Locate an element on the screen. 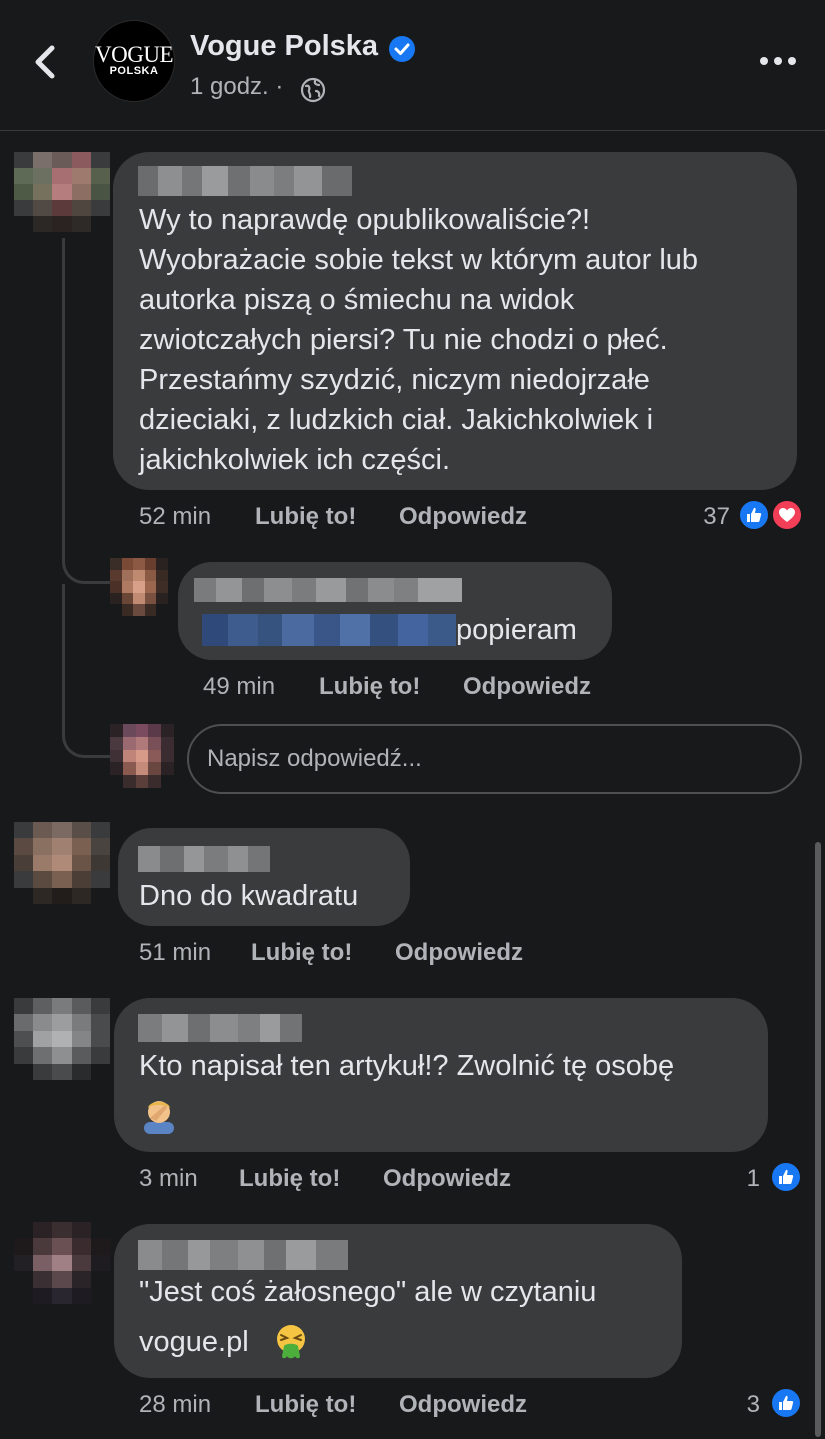  vomiting-face-emoji-icon is located at coordinates (291, 1342).